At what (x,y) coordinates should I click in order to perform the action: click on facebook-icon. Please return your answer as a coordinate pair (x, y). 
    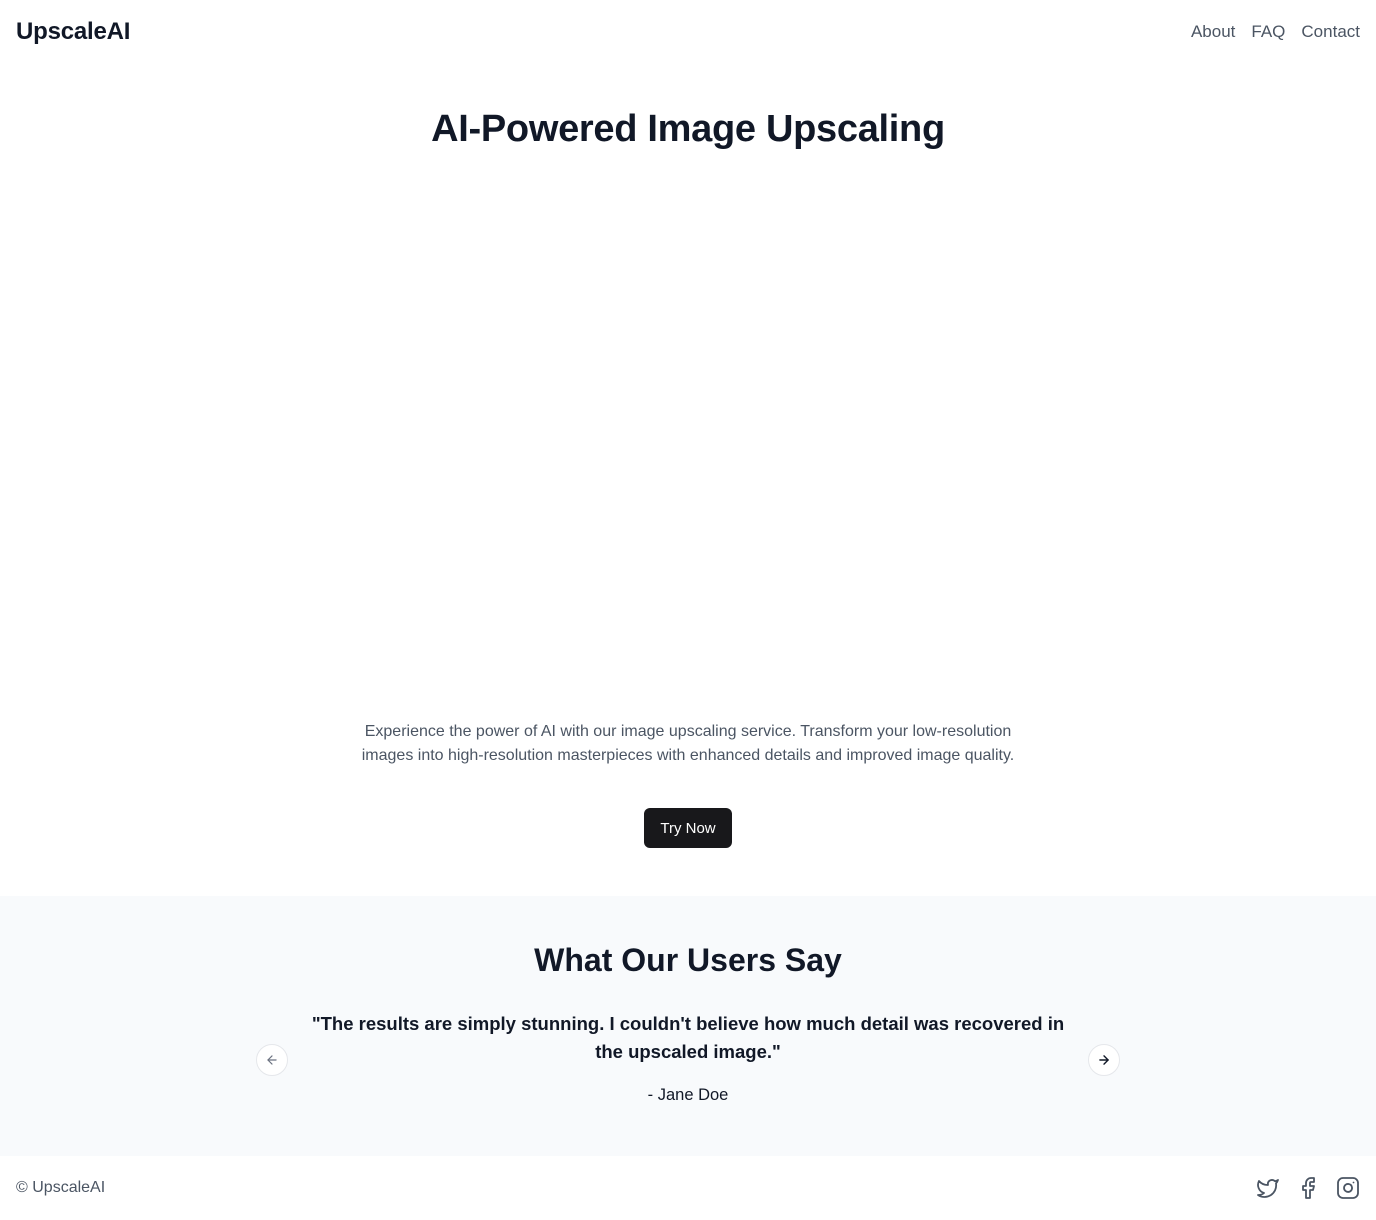
    Looking at the image, I should click on (1308, 1188).